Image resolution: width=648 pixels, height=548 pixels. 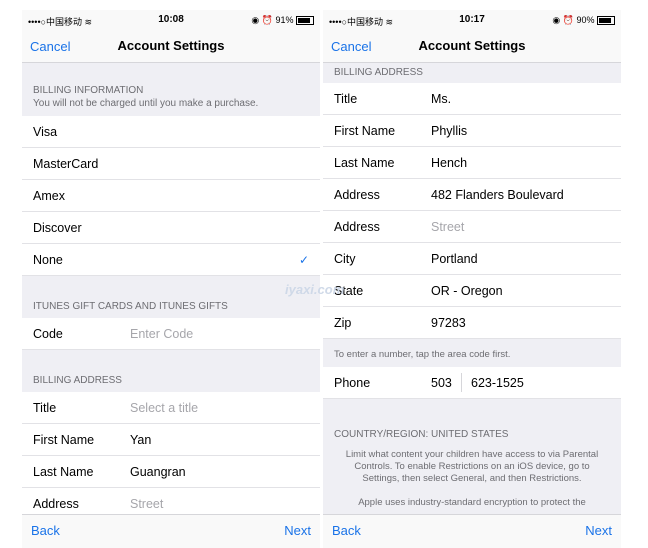 I want to click on address-field: 482 Flanders Boulevard, so click(x=497, y=195).